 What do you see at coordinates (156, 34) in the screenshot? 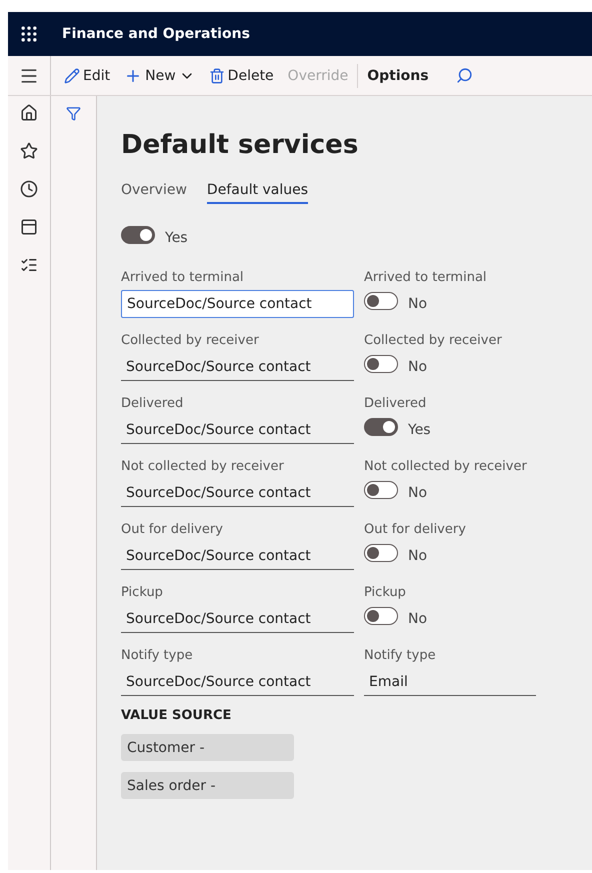
I see `app-title: Finance and Operations` at bounding box center [156, 34].